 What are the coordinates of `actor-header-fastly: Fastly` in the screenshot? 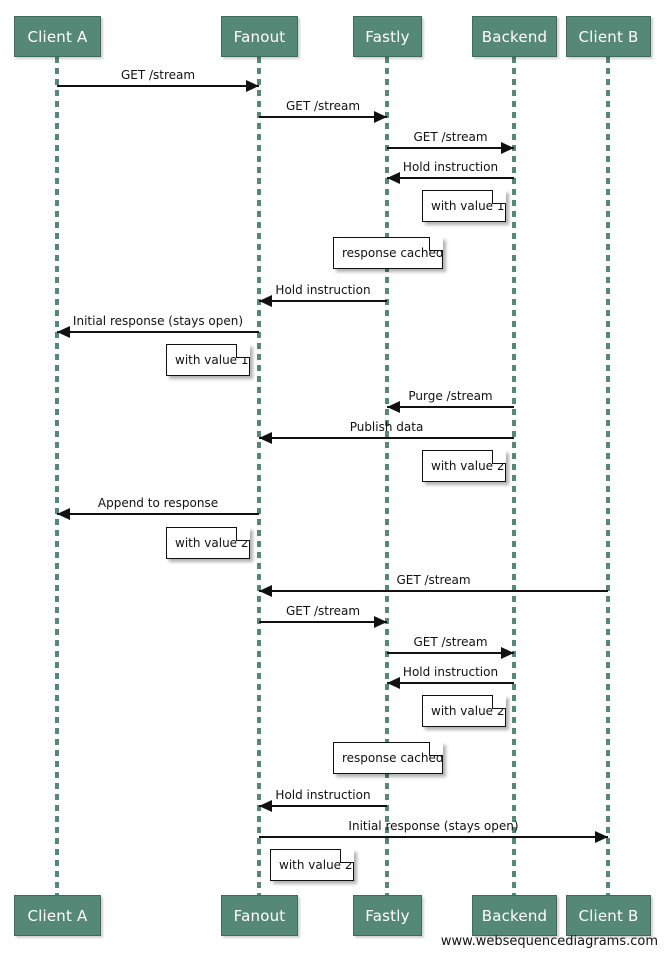 It's located at (387, 36).